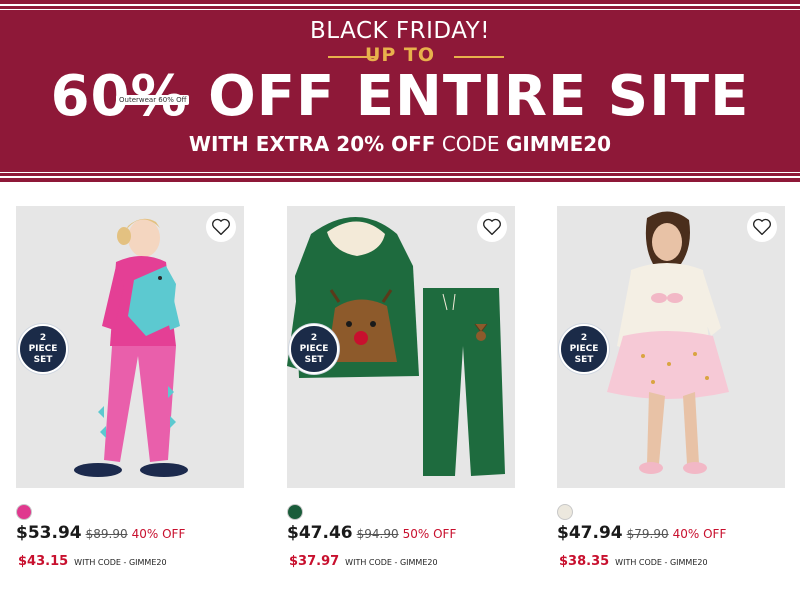  I want to click on code-price-row: $37.97 WITH CODE - GIMME20, so click(363, 559).